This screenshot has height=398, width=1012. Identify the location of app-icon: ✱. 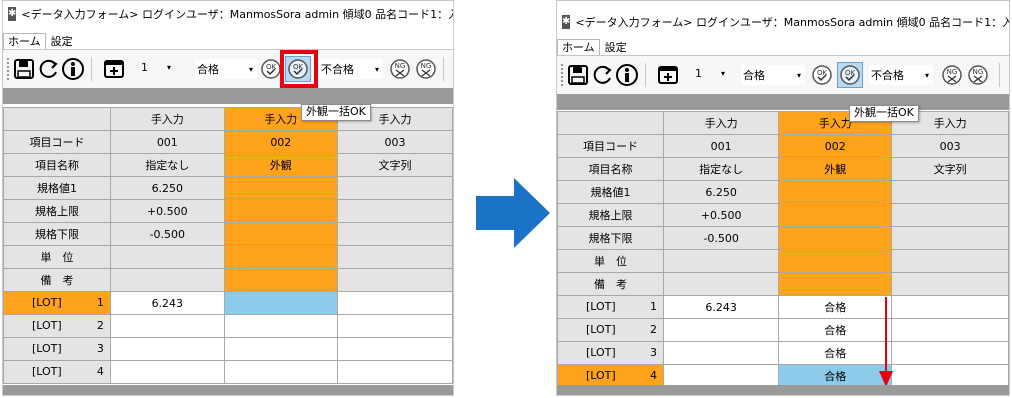
(566, 22).